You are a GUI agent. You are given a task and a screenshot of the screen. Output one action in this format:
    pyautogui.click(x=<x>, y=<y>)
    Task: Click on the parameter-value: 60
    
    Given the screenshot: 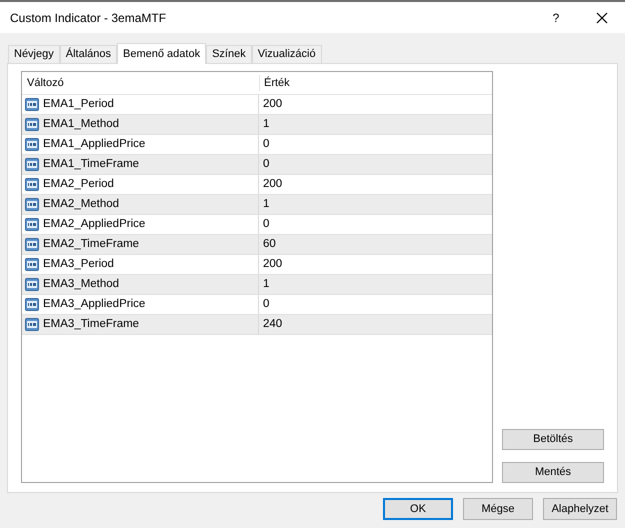 What is the action you would take?
    pyautogui.click(x=269, y=244)
    